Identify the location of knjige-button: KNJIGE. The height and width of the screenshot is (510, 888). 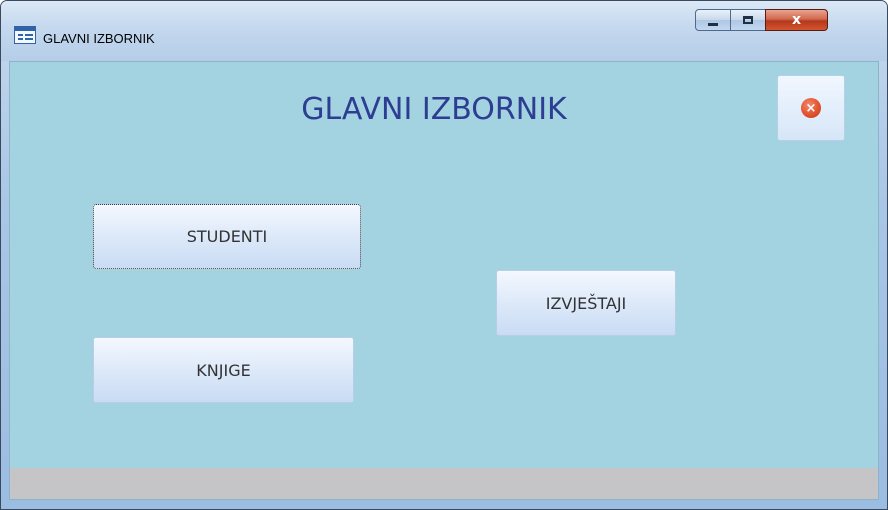
(223, 370).